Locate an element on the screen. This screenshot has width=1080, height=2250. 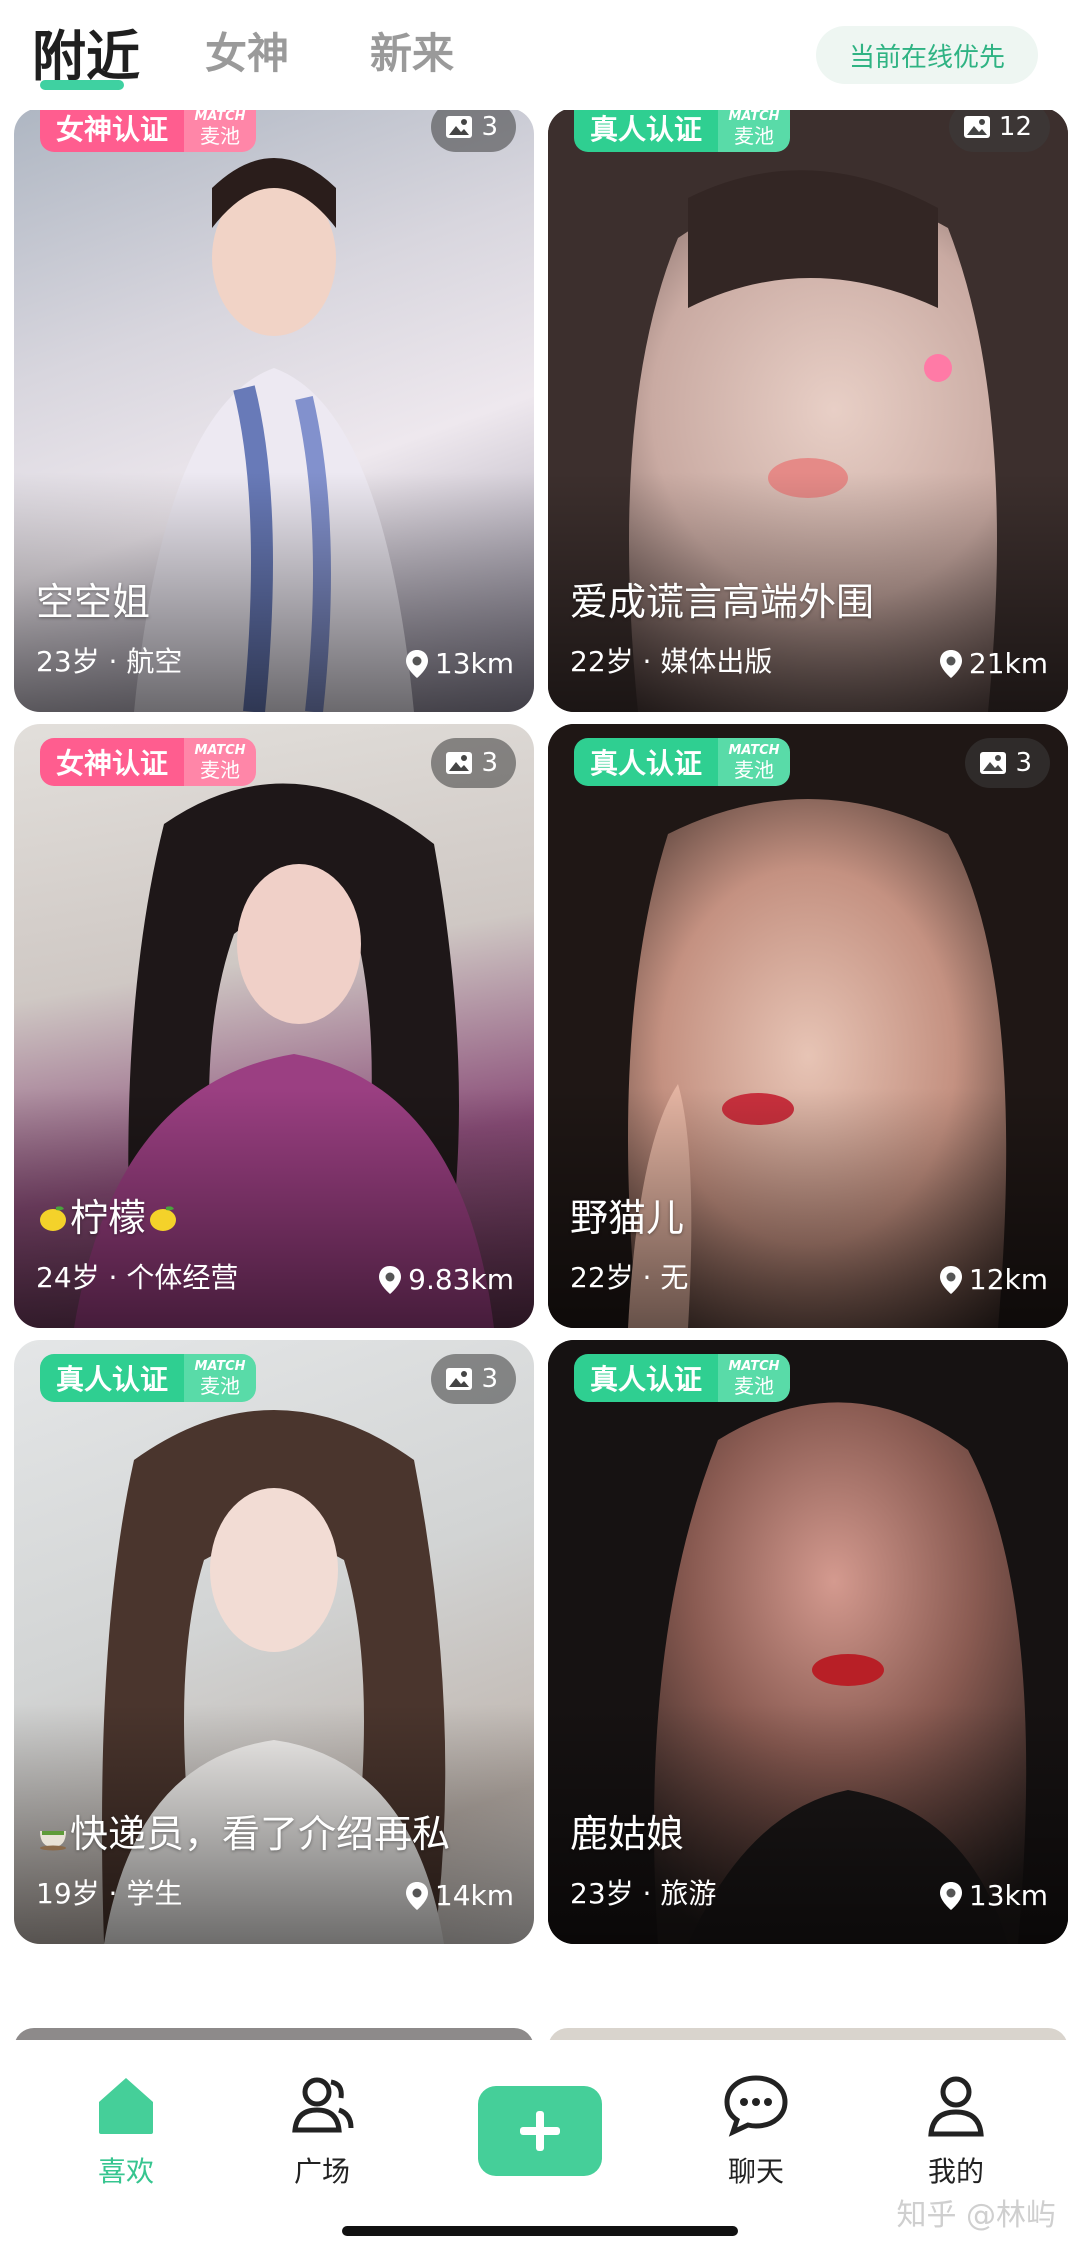
profile-card: 真人认证 MATCH 麦池 3 快递员，看了介绍再私 19岁 · 学生 14km is located at coordinates (274, 1642).